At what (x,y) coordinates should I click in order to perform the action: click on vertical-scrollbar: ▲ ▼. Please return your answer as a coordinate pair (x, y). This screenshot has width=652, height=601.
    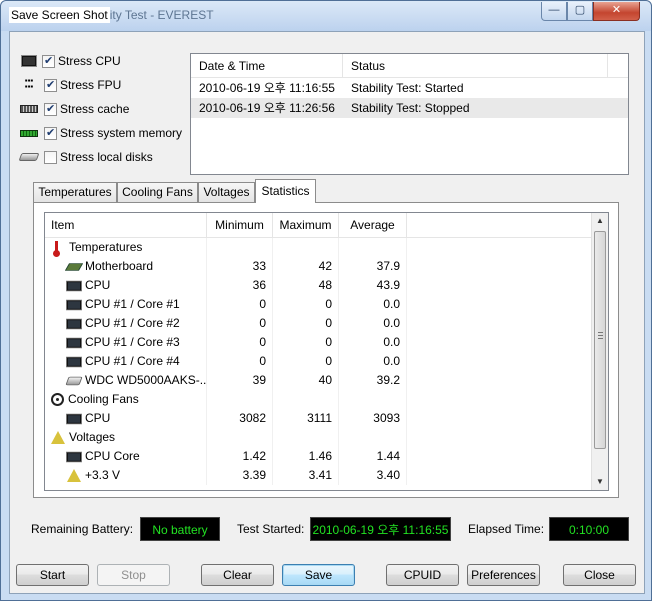
    Looking at the image, I should click on (599, 351).